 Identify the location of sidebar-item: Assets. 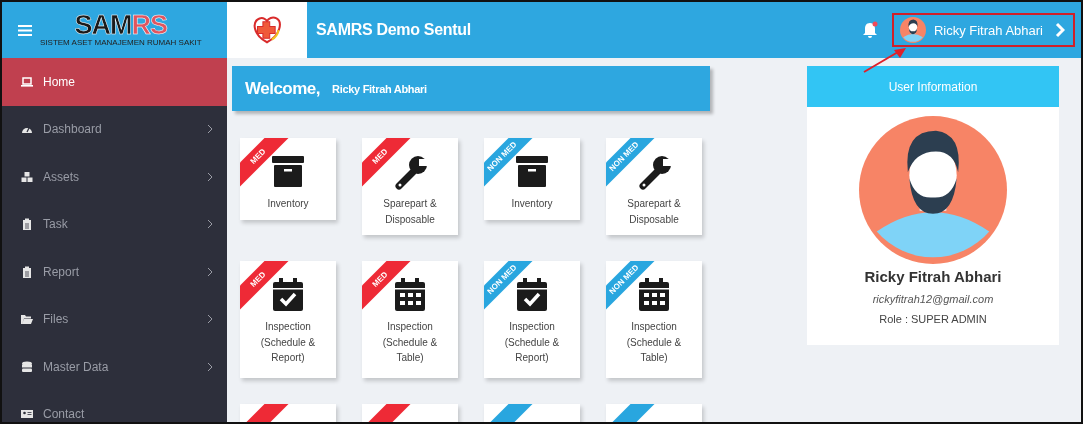
(114, 177).